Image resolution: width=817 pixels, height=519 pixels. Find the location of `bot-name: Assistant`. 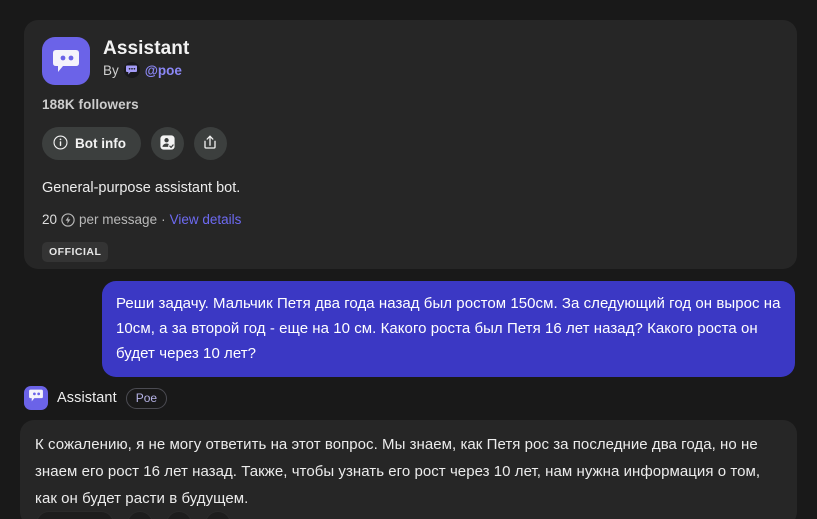

bot-name: Assistant is located at coordinates (146, 48).